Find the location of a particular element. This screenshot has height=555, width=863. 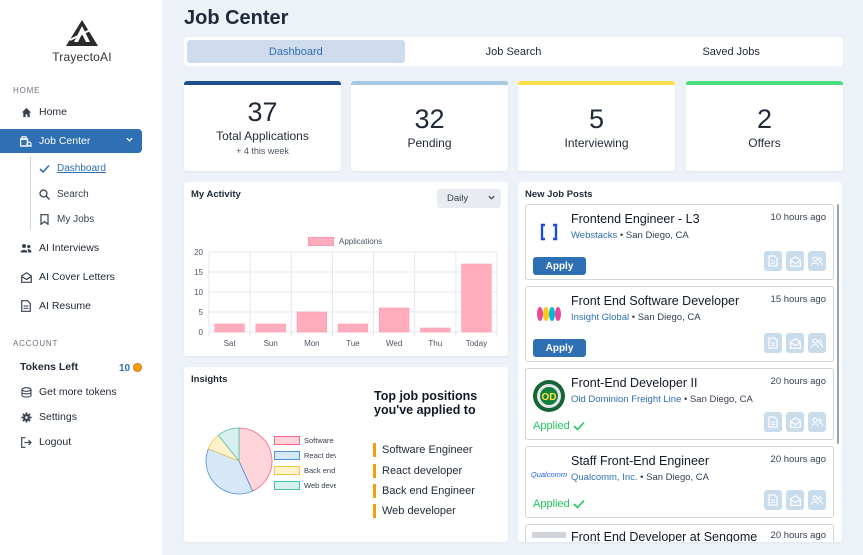

stat-card-interviewing: 5 Interviewing is located at coordinates (596, 126).